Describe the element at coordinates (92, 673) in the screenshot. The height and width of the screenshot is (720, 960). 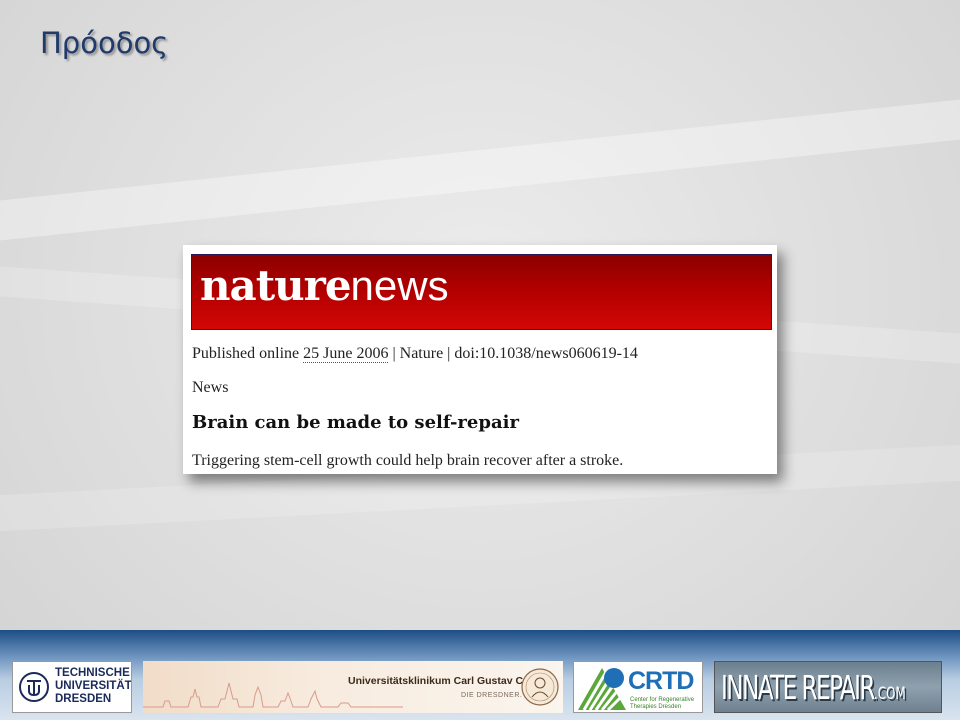
I see `tu-line-1: TECHNISCHE` at that location.